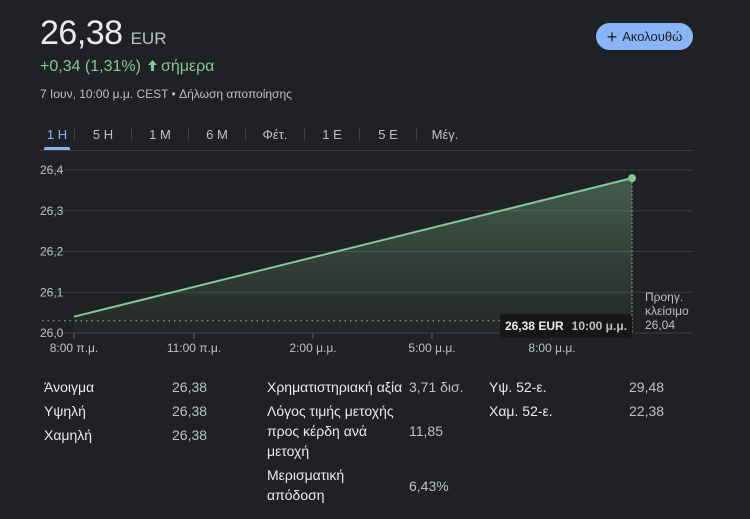 The width and height of the screenshot is (750, 519). Describe the element at coordinates (52, 252) in the screenshot. I see `y-tick-label: 26,2` at that location.